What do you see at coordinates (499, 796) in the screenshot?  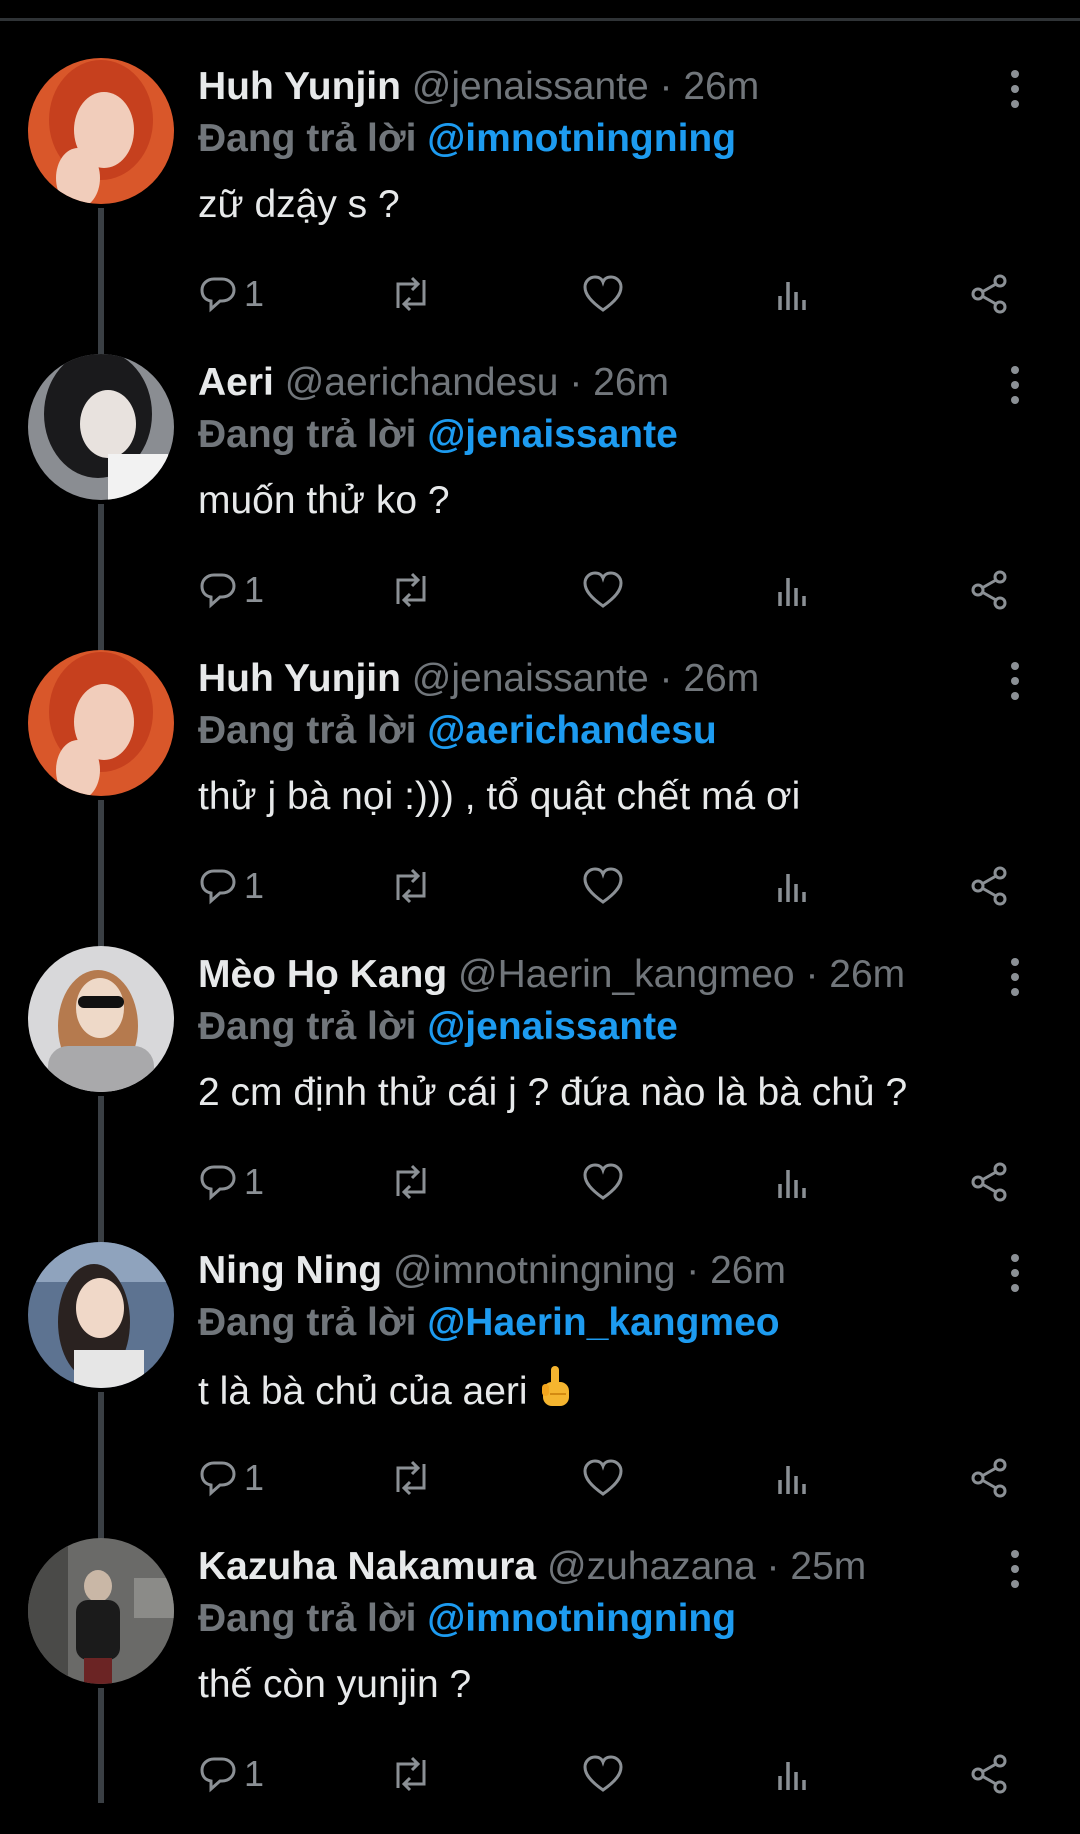 I see `tweet-text: thử j bà nọi :))) , tổ quật chết má ơi` at bounding box center [499, 796].